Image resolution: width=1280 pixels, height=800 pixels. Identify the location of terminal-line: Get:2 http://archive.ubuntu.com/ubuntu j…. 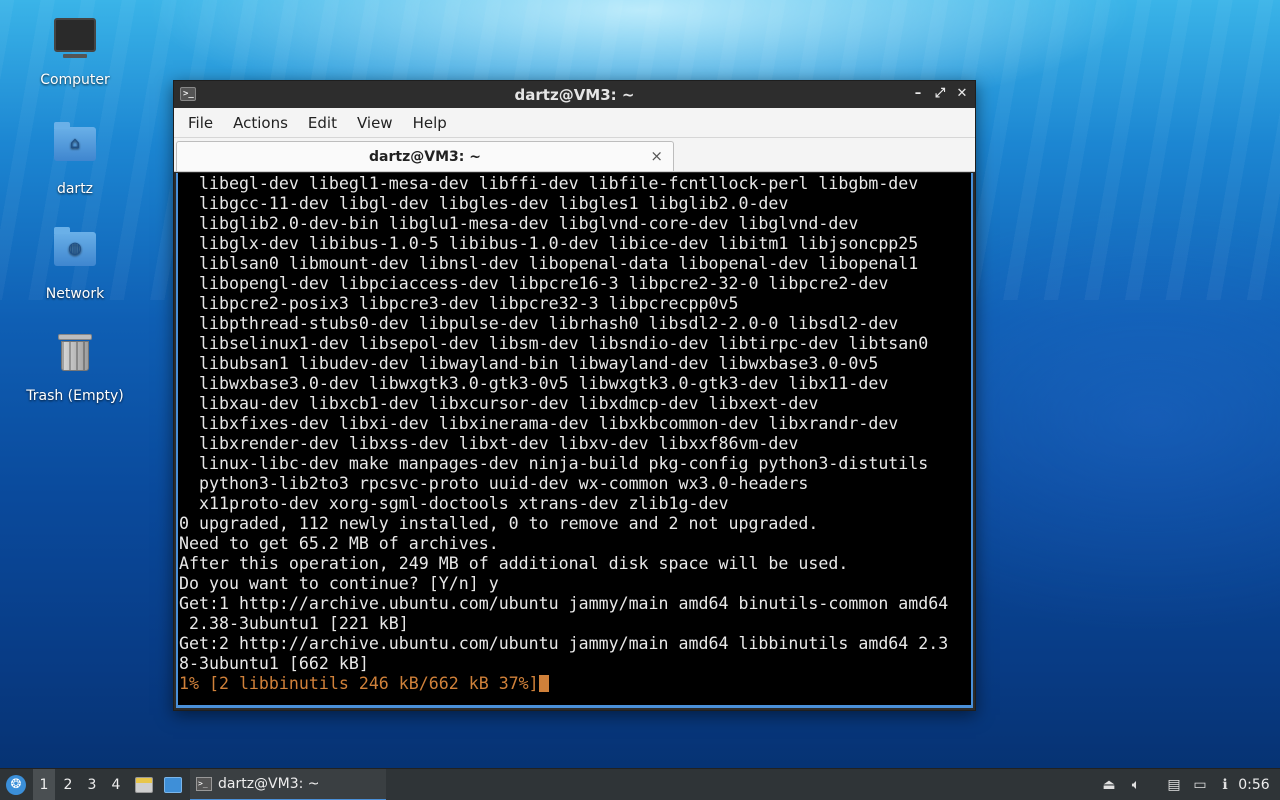
(564, 643).